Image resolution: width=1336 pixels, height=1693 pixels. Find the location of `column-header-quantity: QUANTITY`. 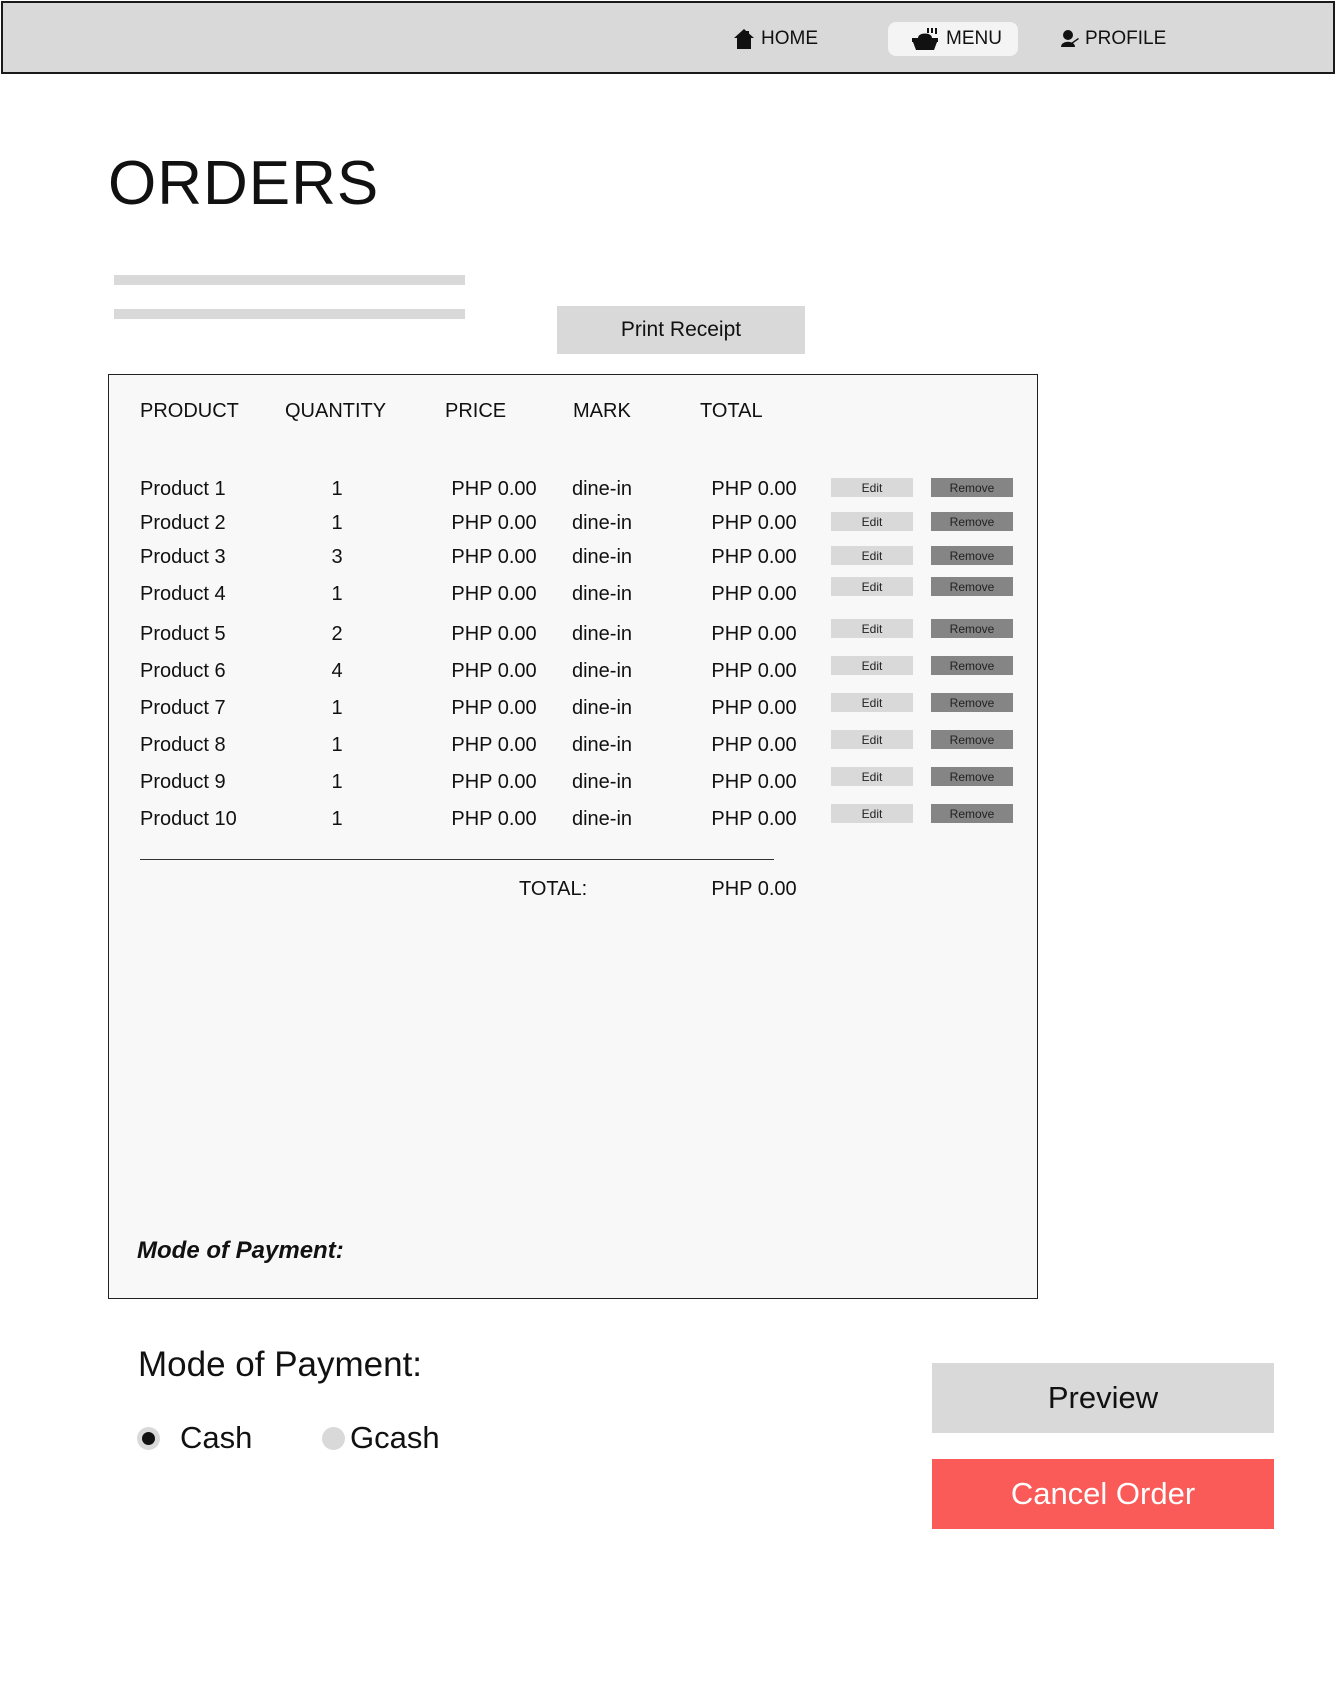

column-header-quantity: QUANTITY is located at coordinates (336, 411).